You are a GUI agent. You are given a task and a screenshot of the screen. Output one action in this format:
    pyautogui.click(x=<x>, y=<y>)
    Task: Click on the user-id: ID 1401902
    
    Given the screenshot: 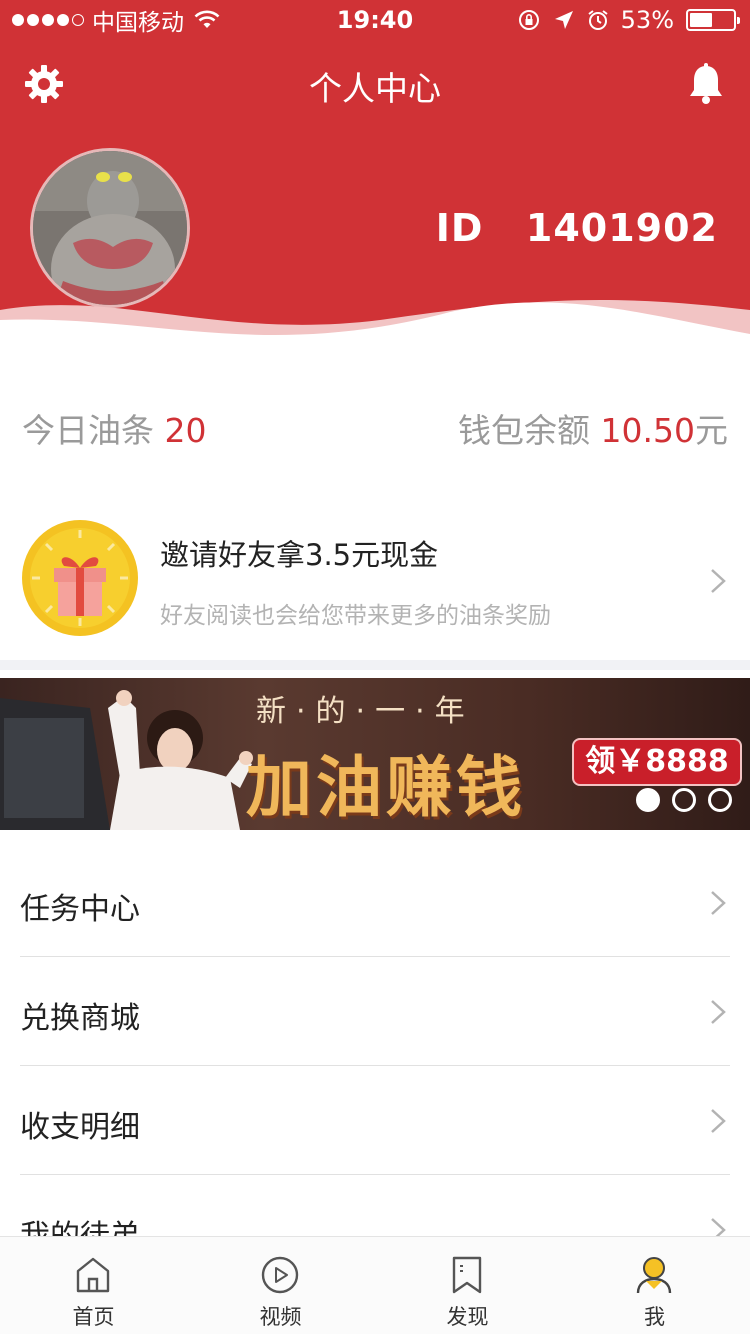 What is the action you would take?
    pyautogui.click(x=577, y=228)
    